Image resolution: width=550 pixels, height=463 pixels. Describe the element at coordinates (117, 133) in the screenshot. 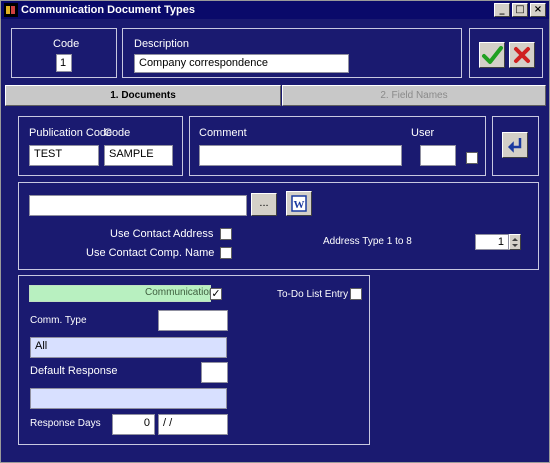

I see `doc-code-label: Code` at that location.